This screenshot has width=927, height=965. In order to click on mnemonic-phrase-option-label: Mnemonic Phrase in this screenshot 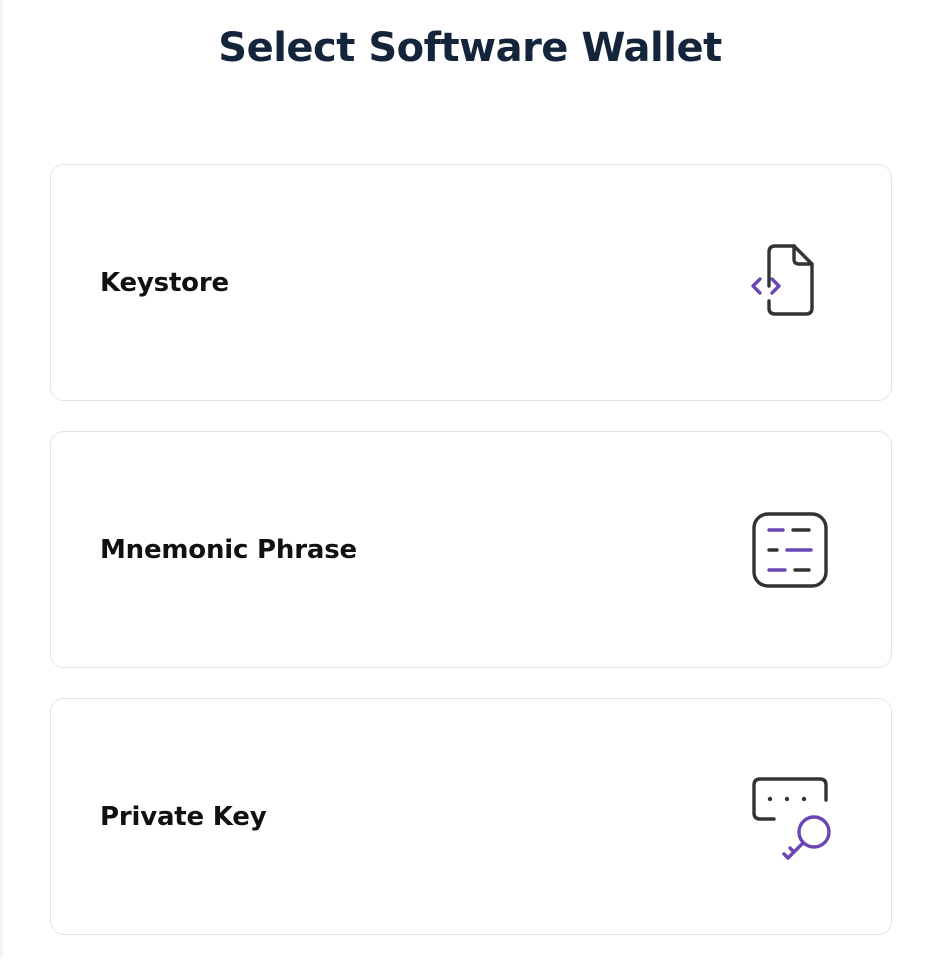, I will do `click(228, 549)`.